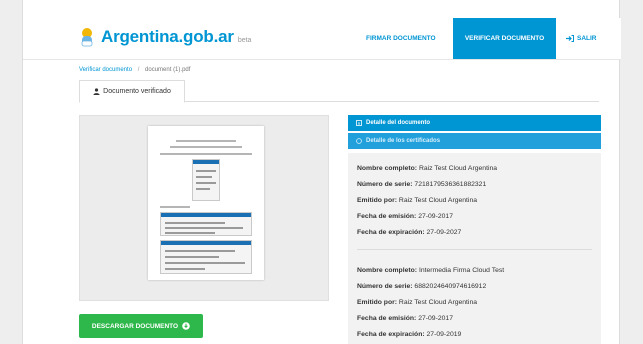 This screenshot has height=344, width=643. I want to click on document-page-thumbnail, so click(206, 203).